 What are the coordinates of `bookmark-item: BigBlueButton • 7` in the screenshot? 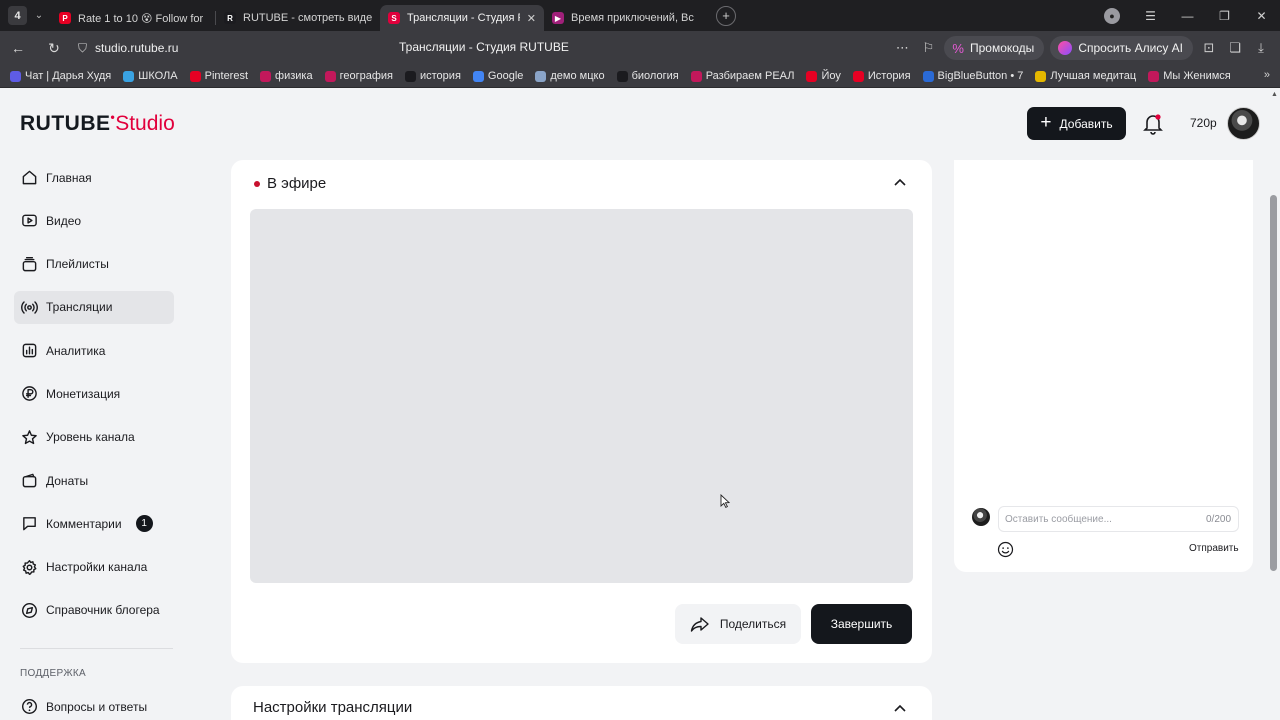 It's located at (972, 76).